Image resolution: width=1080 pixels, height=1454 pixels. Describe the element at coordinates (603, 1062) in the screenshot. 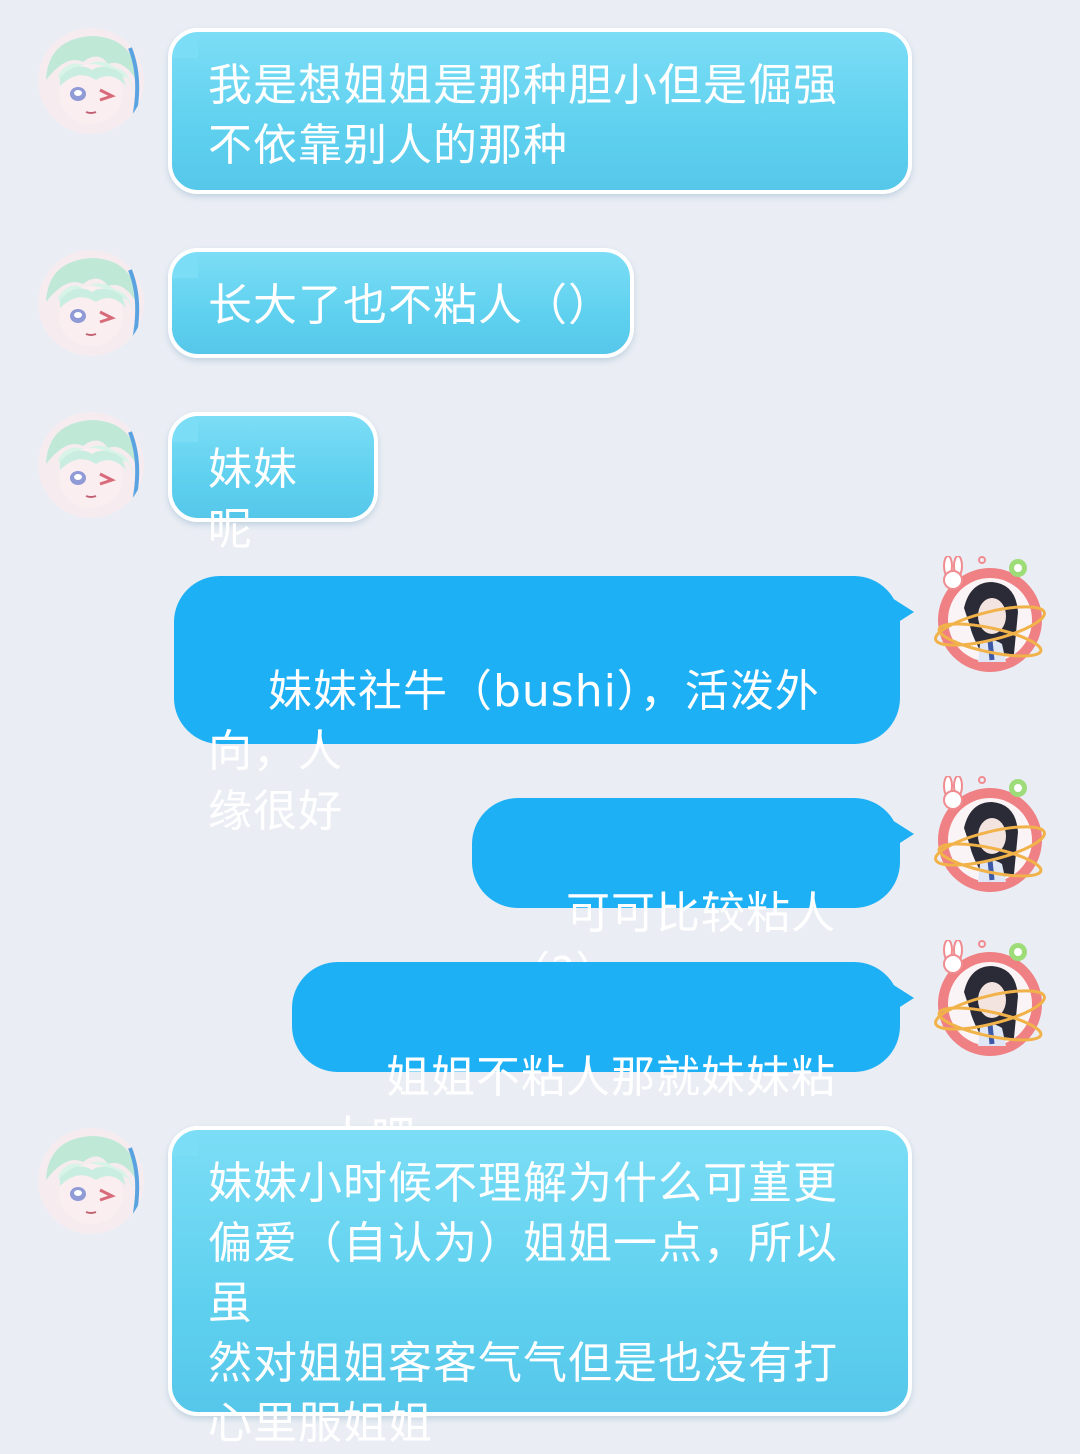

I see `outgoing-message-bubble: 姐姐不粘人那就妹妹粘人吧` at that location.